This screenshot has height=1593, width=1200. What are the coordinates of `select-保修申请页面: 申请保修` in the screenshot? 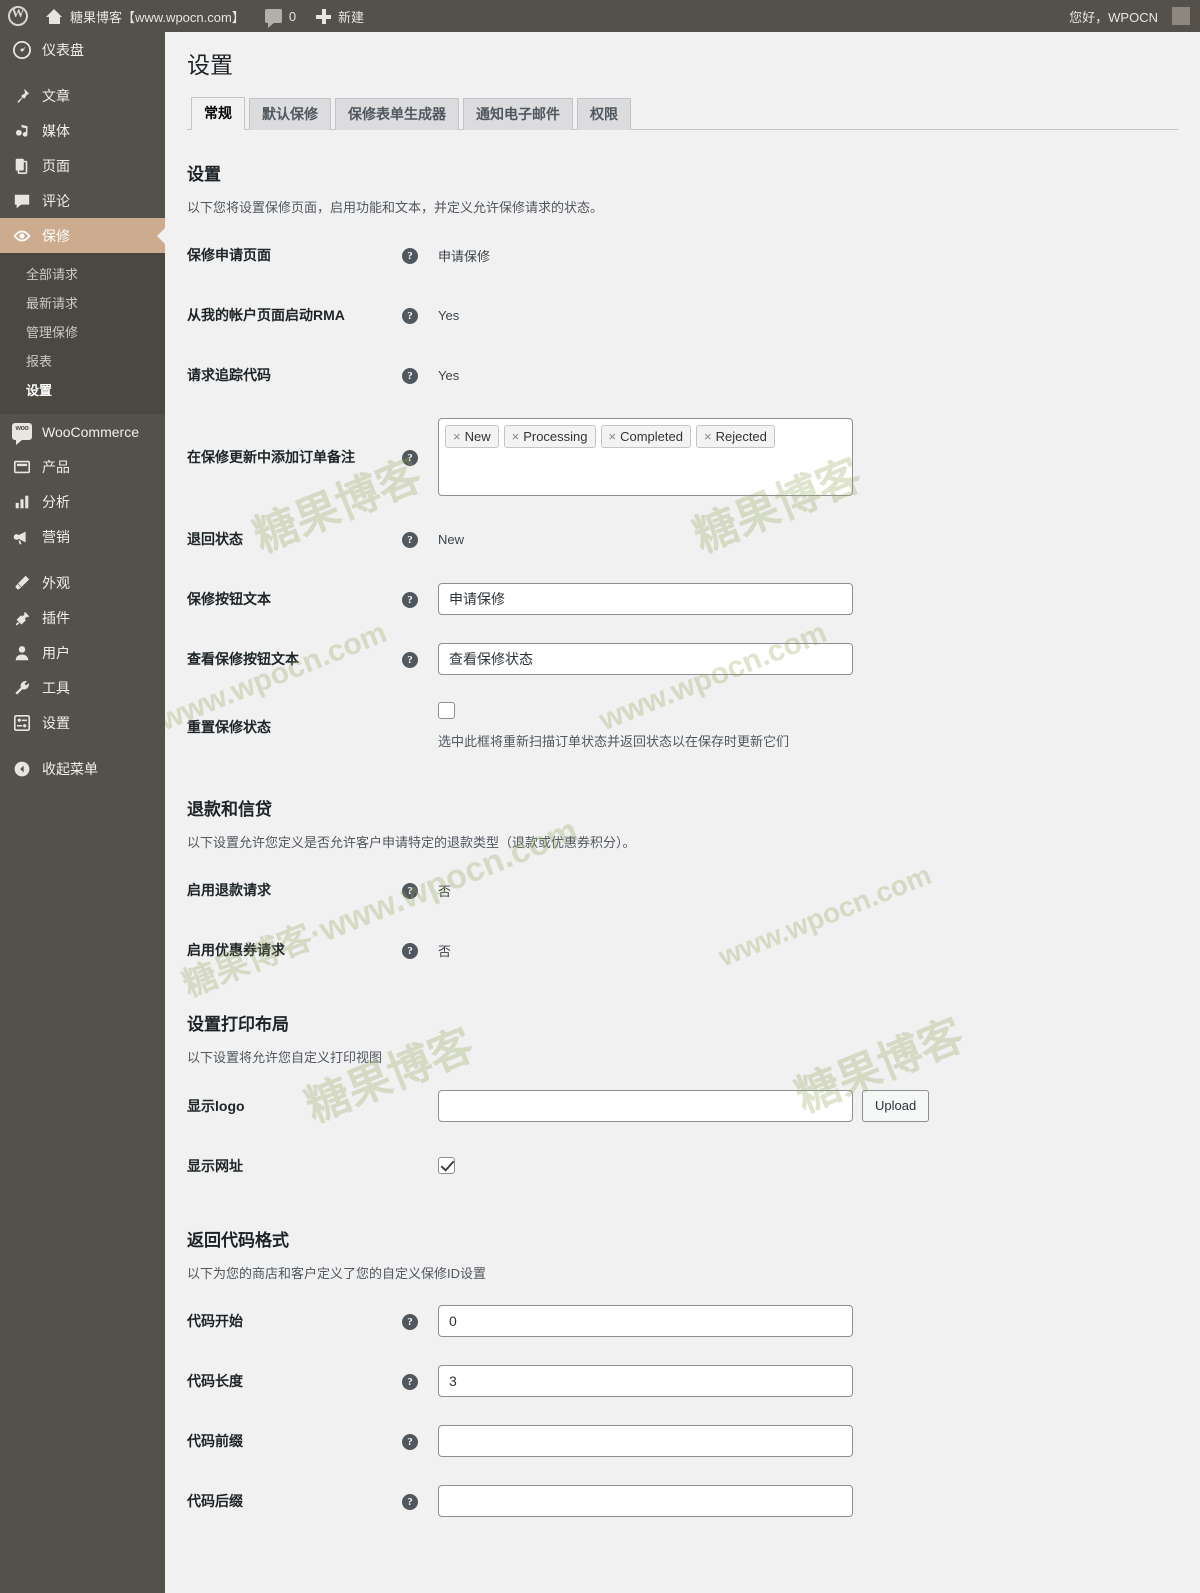 It's located at (803, 255).